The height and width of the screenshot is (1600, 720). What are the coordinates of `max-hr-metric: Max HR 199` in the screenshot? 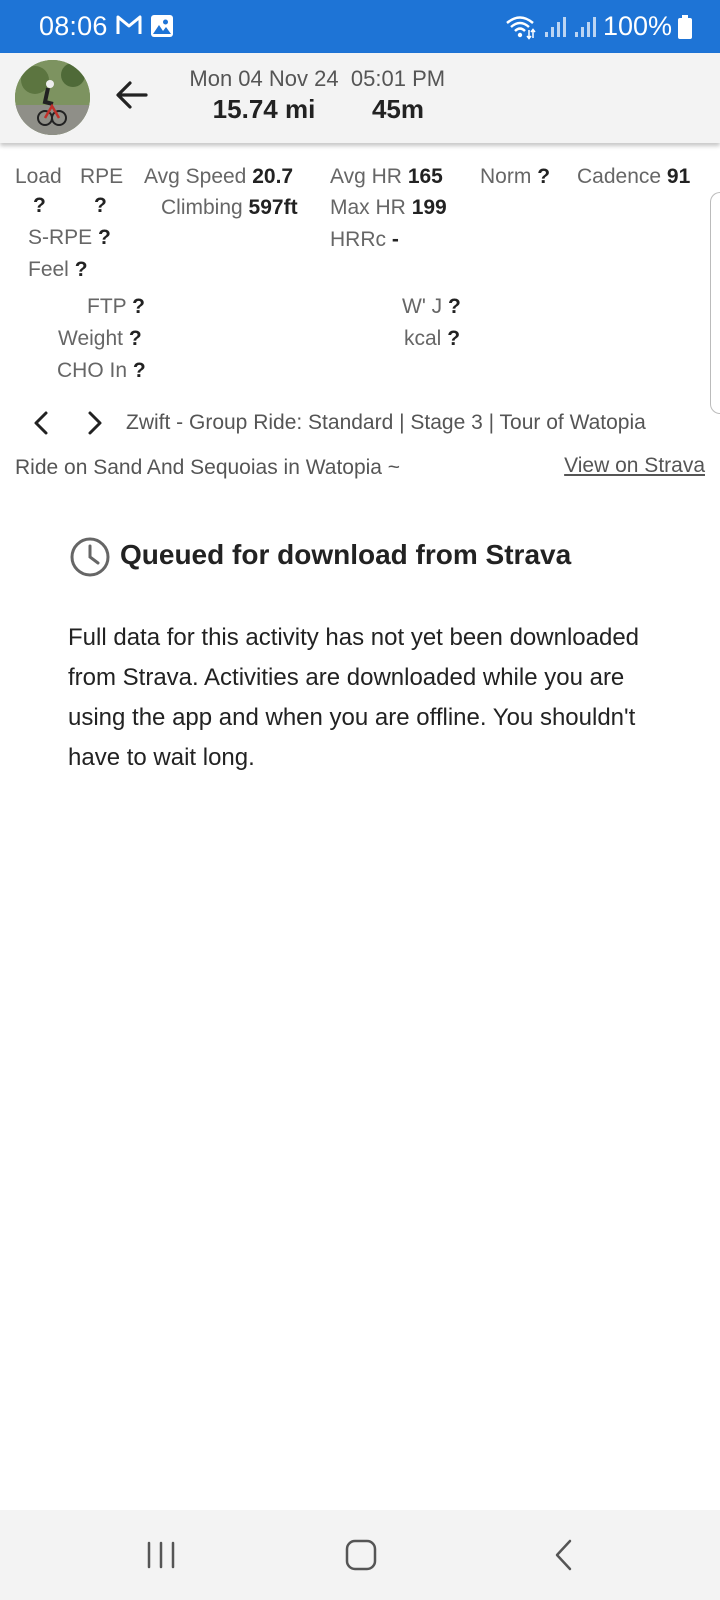 It's located at (388, 207).